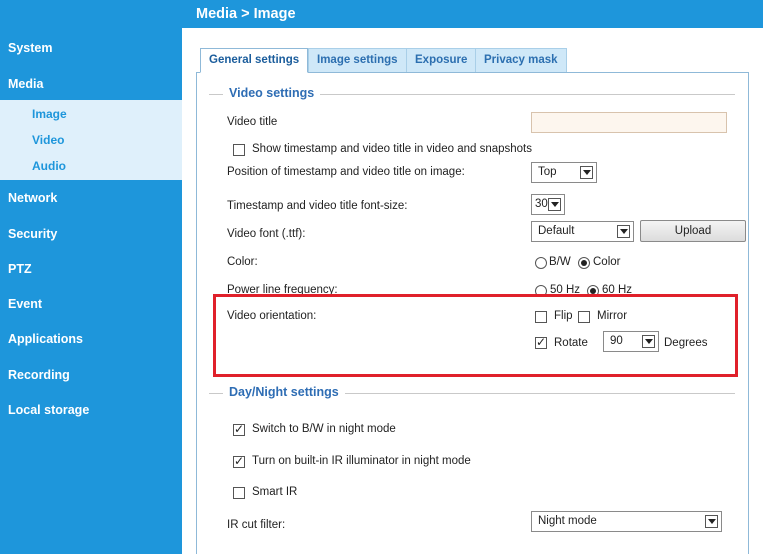 The height and width of the screenshot is (554, 763). What do you see at coordinates (254, 60) in the screenshot?
I see `tab-general-settings: General settings` at bounding box center [254, 60].